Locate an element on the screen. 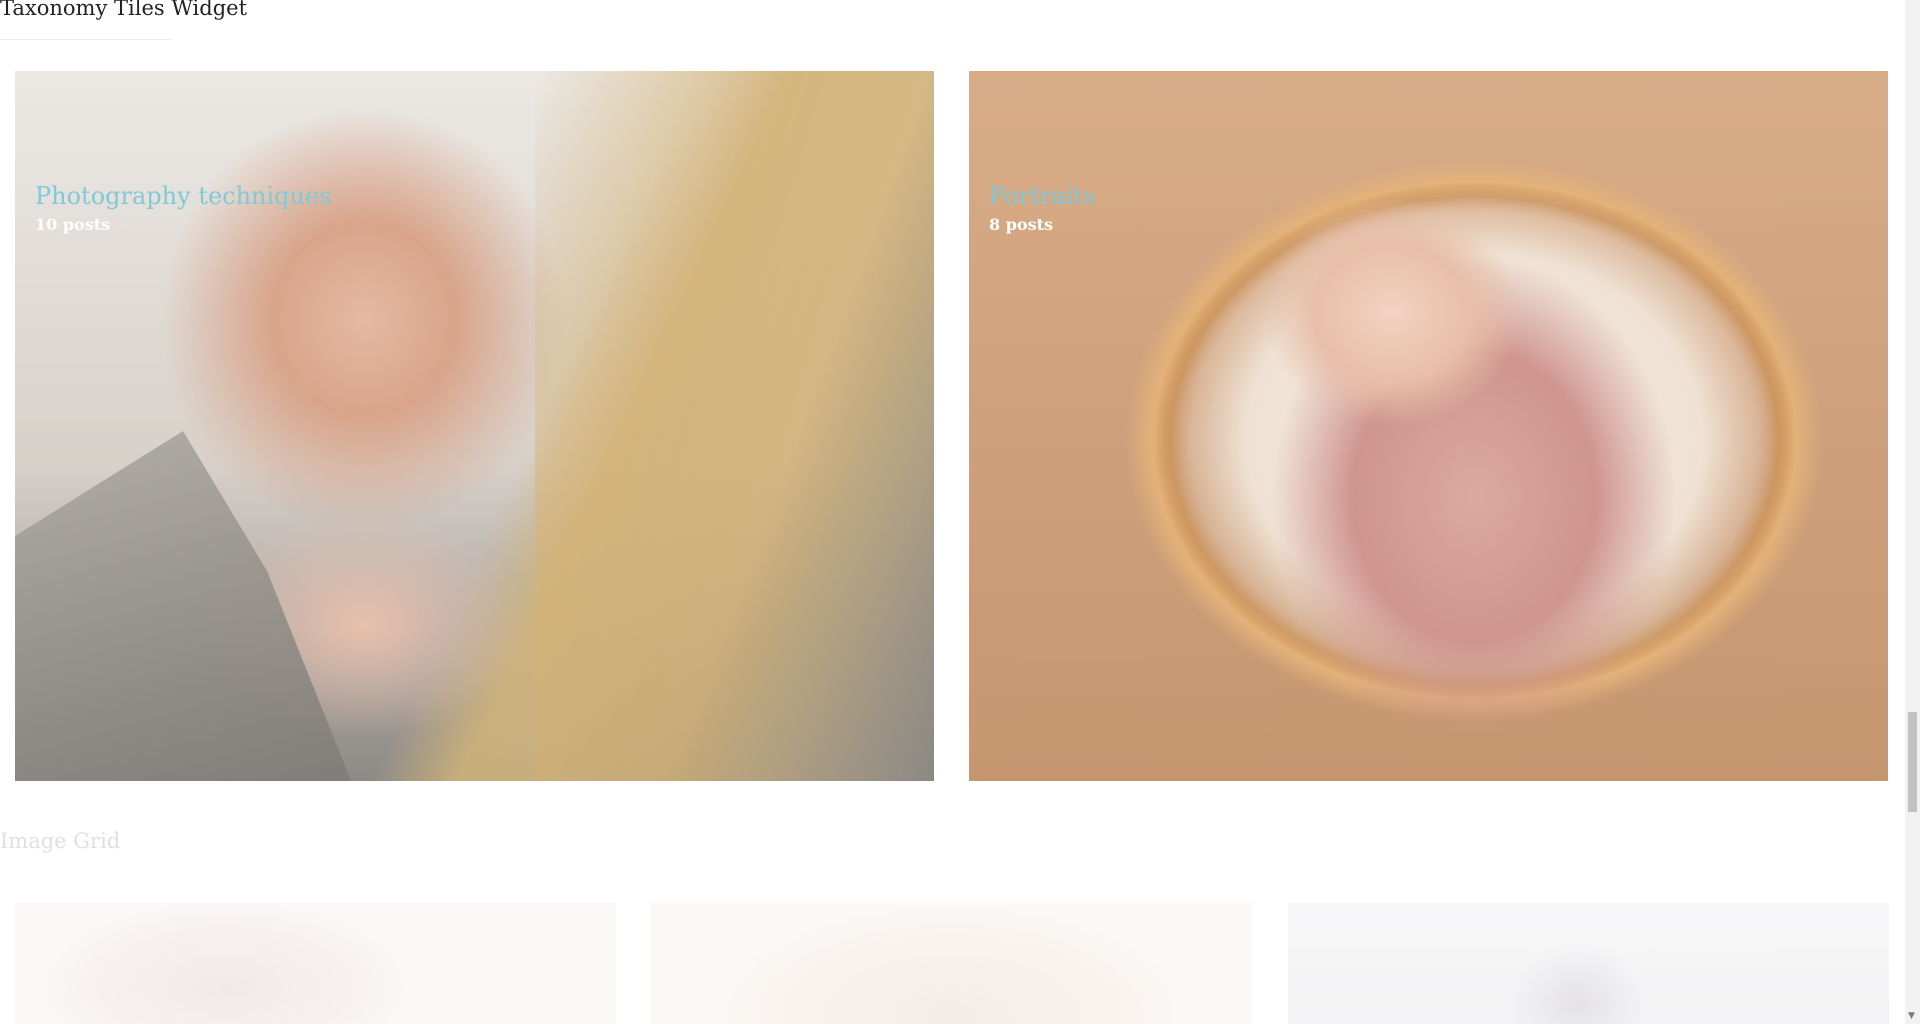  tile-caption: Photography techniques 10 posts is located at coordinates (183, 207).